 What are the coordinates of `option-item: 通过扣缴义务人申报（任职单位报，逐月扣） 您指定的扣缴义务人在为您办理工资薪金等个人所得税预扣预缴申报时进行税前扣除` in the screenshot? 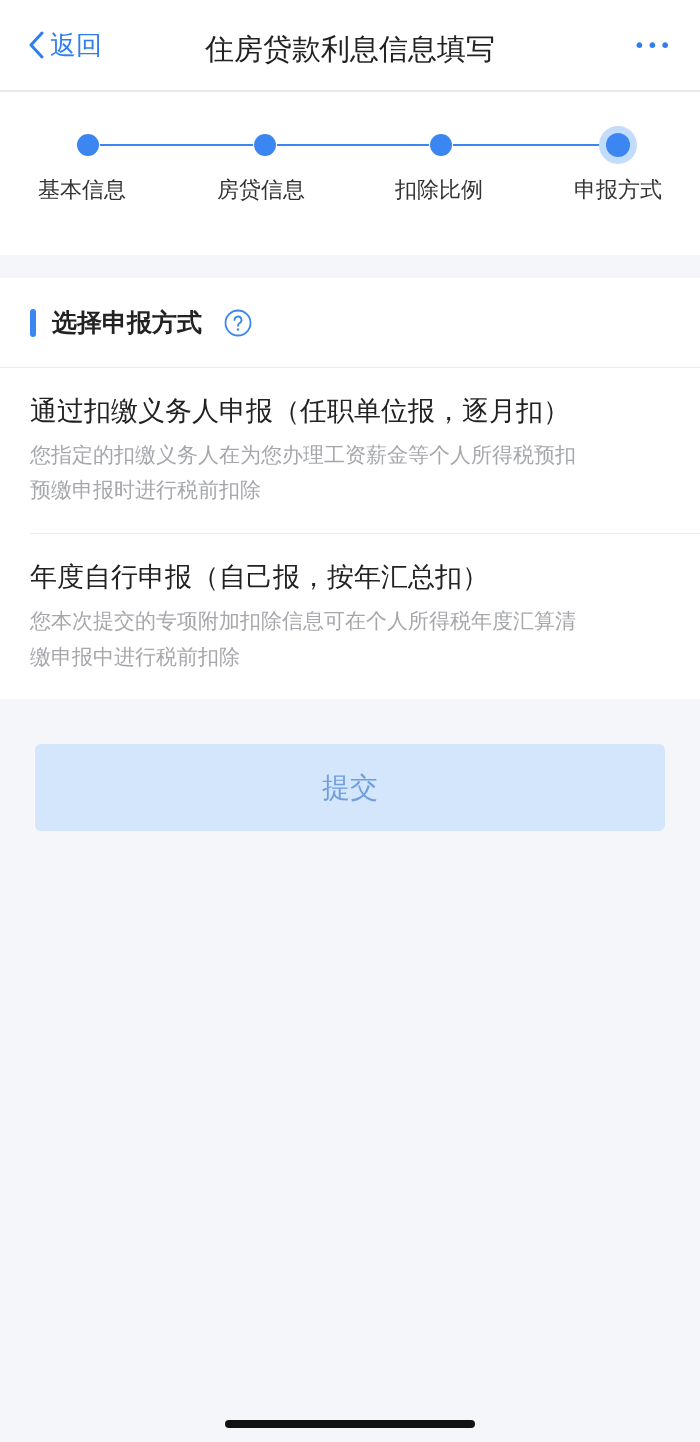 It's located at (365, 451).